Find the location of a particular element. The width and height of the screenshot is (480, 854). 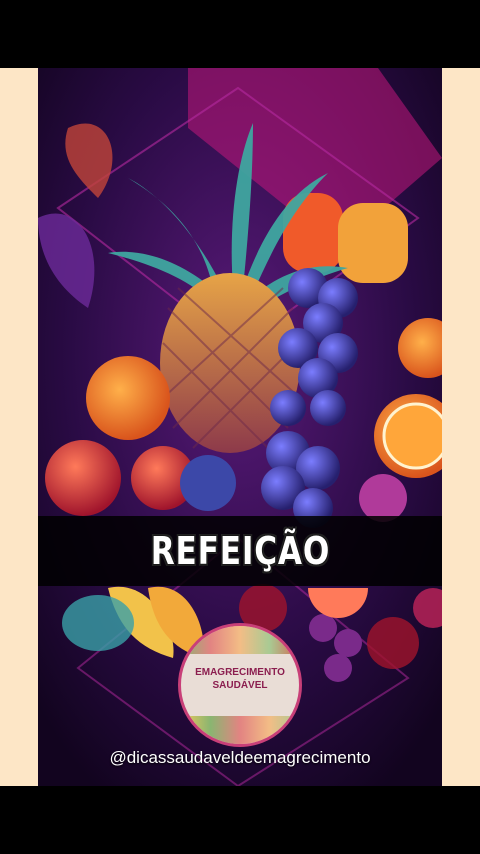

logo-line-1: EMAGRECIMENTO is located at coordinates (240, 672).